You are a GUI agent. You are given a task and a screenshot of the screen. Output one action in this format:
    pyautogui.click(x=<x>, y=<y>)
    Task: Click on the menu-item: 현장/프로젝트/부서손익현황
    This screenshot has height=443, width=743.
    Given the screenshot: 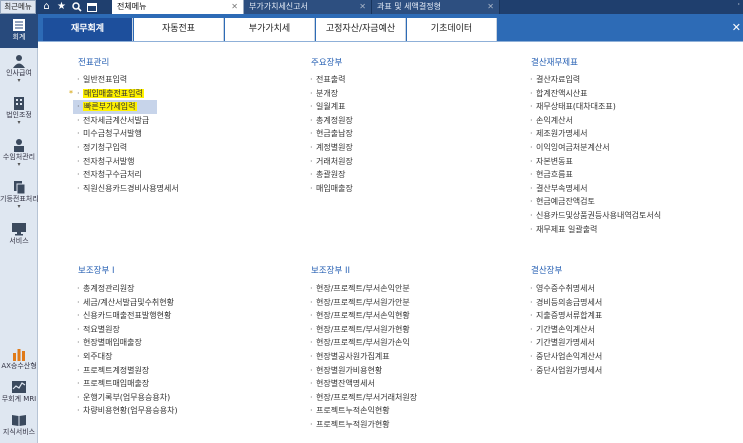 What is the action you would take?
    pyautogui.click(x=363, y=316)
    